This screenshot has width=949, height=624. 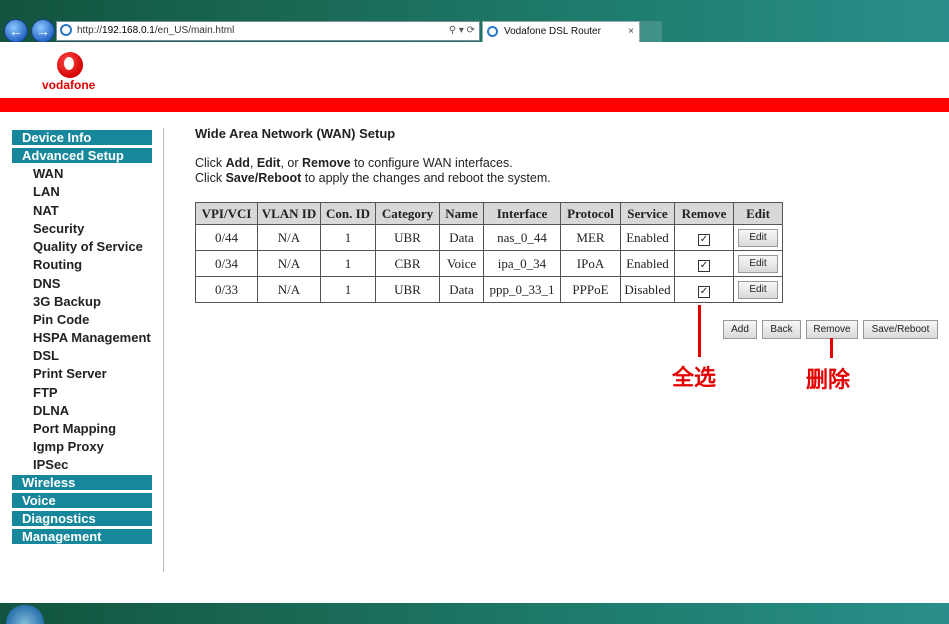 What do you see at coordinates (88, 246) in the screenshot?
I see `sidebar-item-qos: Quality of Service` at bounding box center [88, 246].